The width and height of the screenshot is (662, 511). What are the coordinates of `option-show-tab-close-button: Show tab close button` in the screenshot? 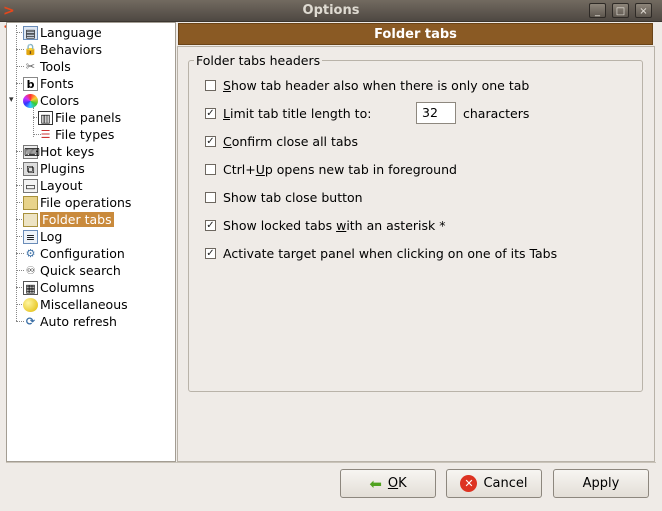 It's located at (284, 197).